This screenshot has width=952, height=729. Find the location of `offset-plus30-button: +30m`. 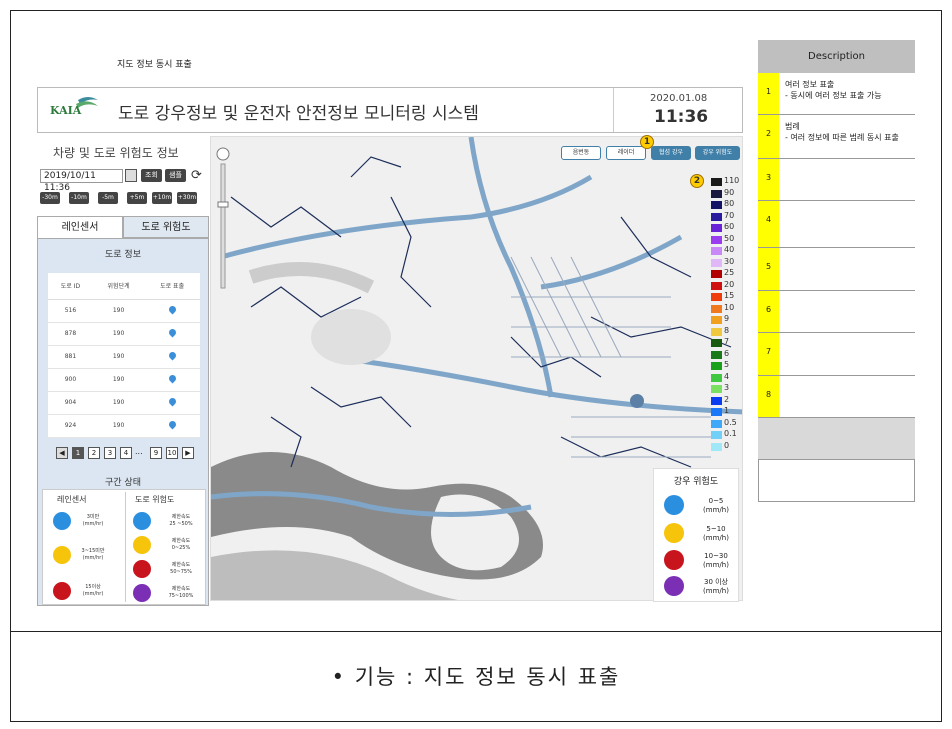

offset-plus30-button: +30m is located at coordinates (187, 198).